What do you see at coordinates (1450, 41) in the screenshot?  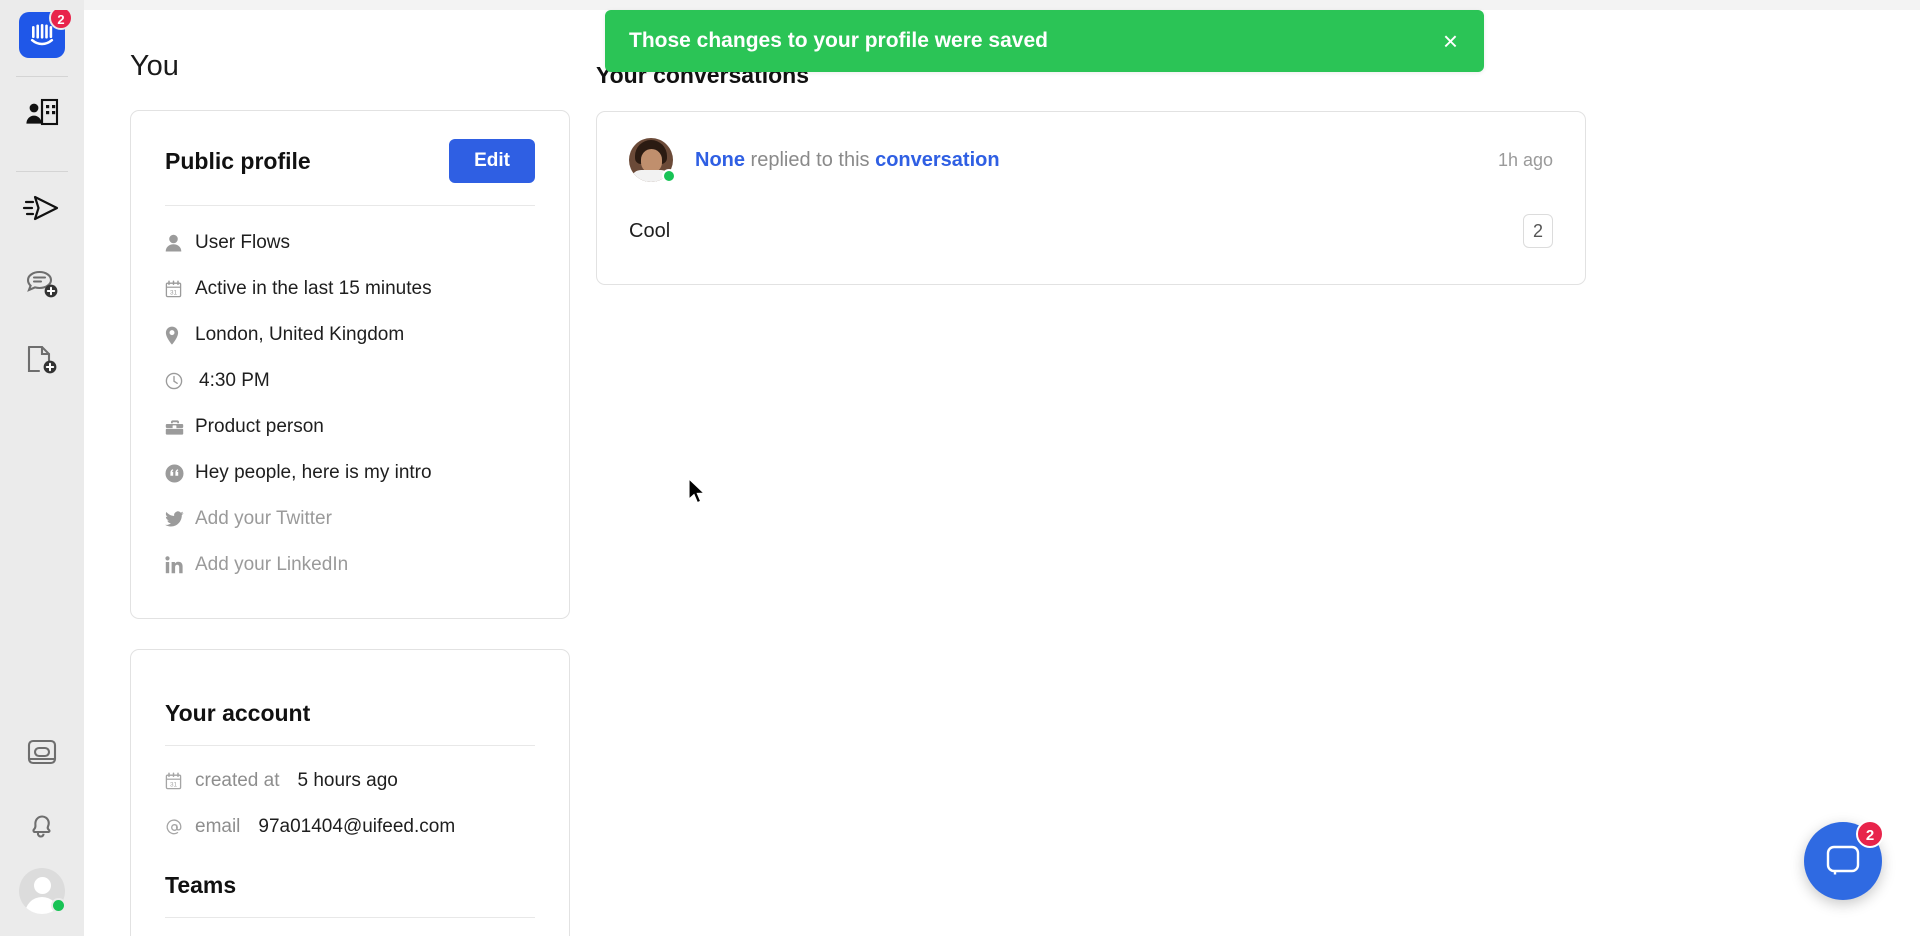 I see `close-icon: ×` at bounding box center [1450, 41].